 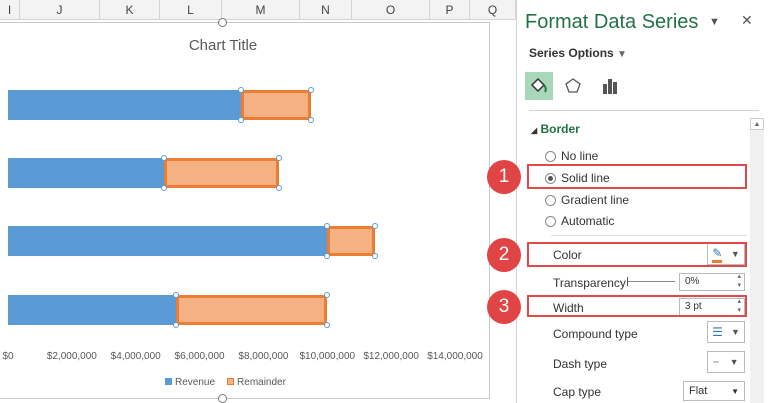 I want to click on dash-type-label: Dash type, so click(x=580, y=364).